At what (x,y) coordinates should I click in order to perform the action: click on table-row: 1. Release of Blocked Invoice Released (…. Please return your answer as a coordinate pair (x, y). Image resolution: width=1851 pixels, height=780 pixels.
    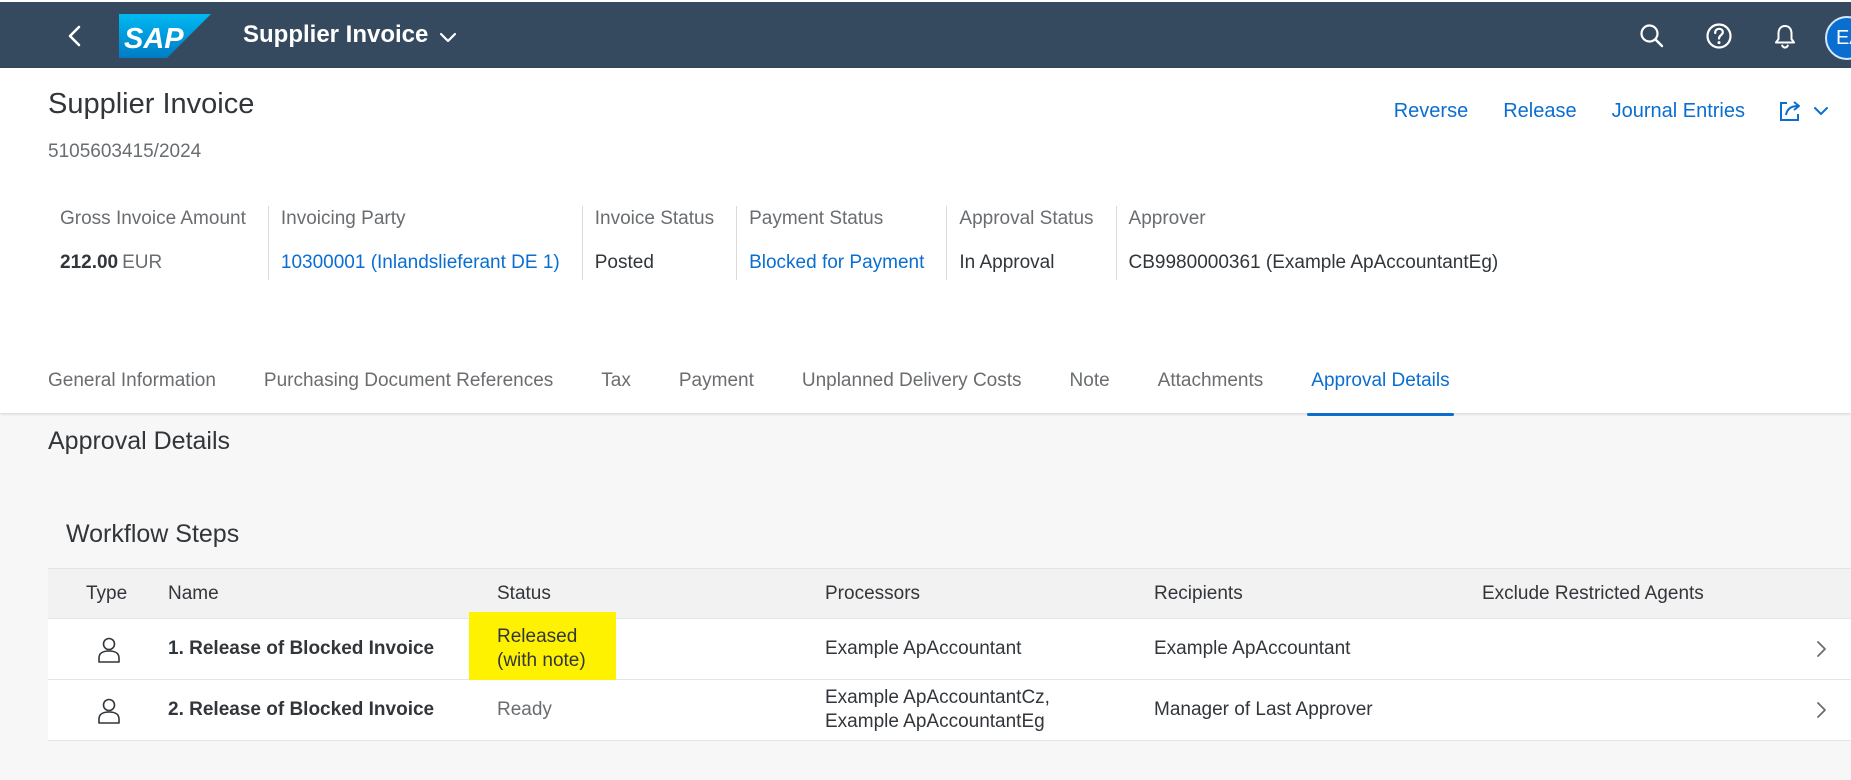
    Looking at the image, I should click on (949, 650).